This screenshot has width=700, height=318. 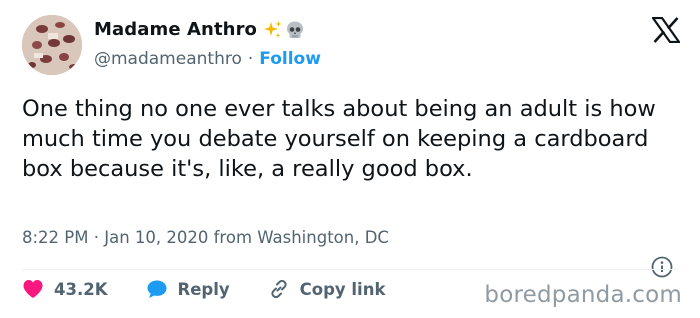 I want to click on likes-count: 43.2K, so click(x=81, y=289).